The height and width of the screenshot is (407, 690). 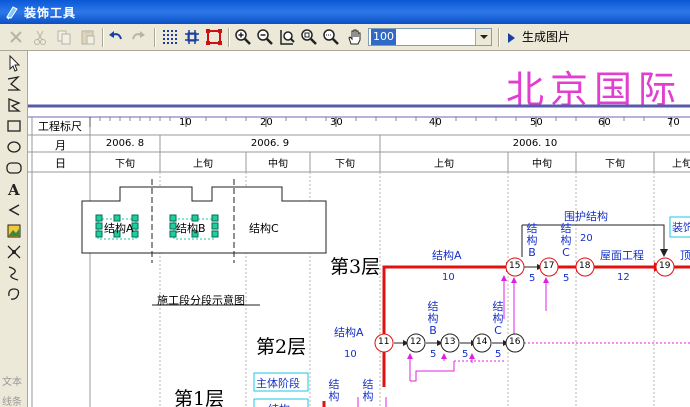 What do you see at coordinates (201, 300) in the screenshot?
I see `segment-caption: 施工段分段示意图` at bounding box center [201, 300].